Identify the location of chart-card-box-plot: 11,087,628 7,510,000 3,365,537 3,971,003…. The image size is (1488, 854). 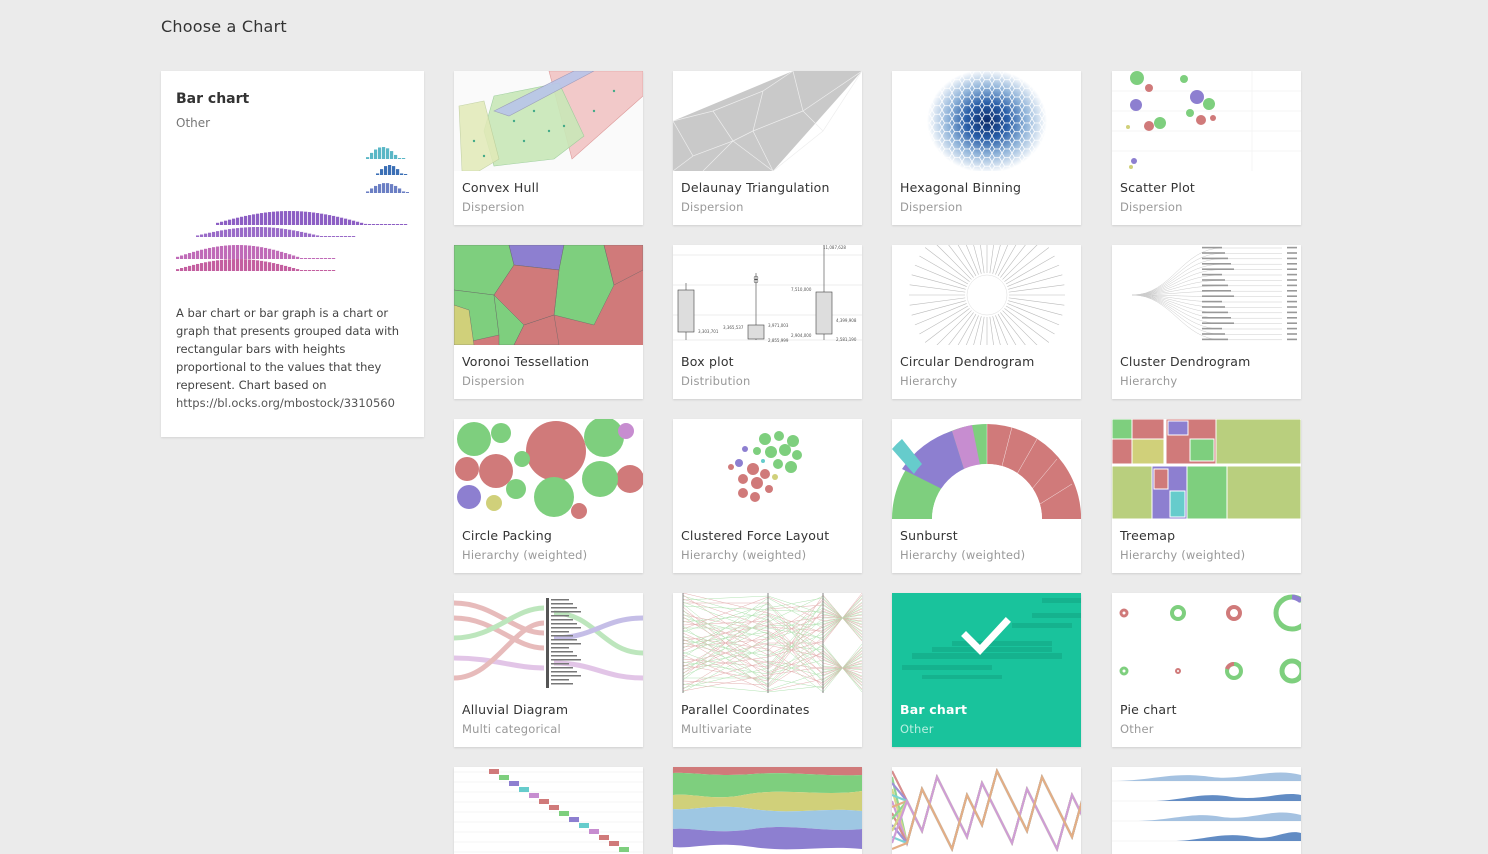
(767, 322).